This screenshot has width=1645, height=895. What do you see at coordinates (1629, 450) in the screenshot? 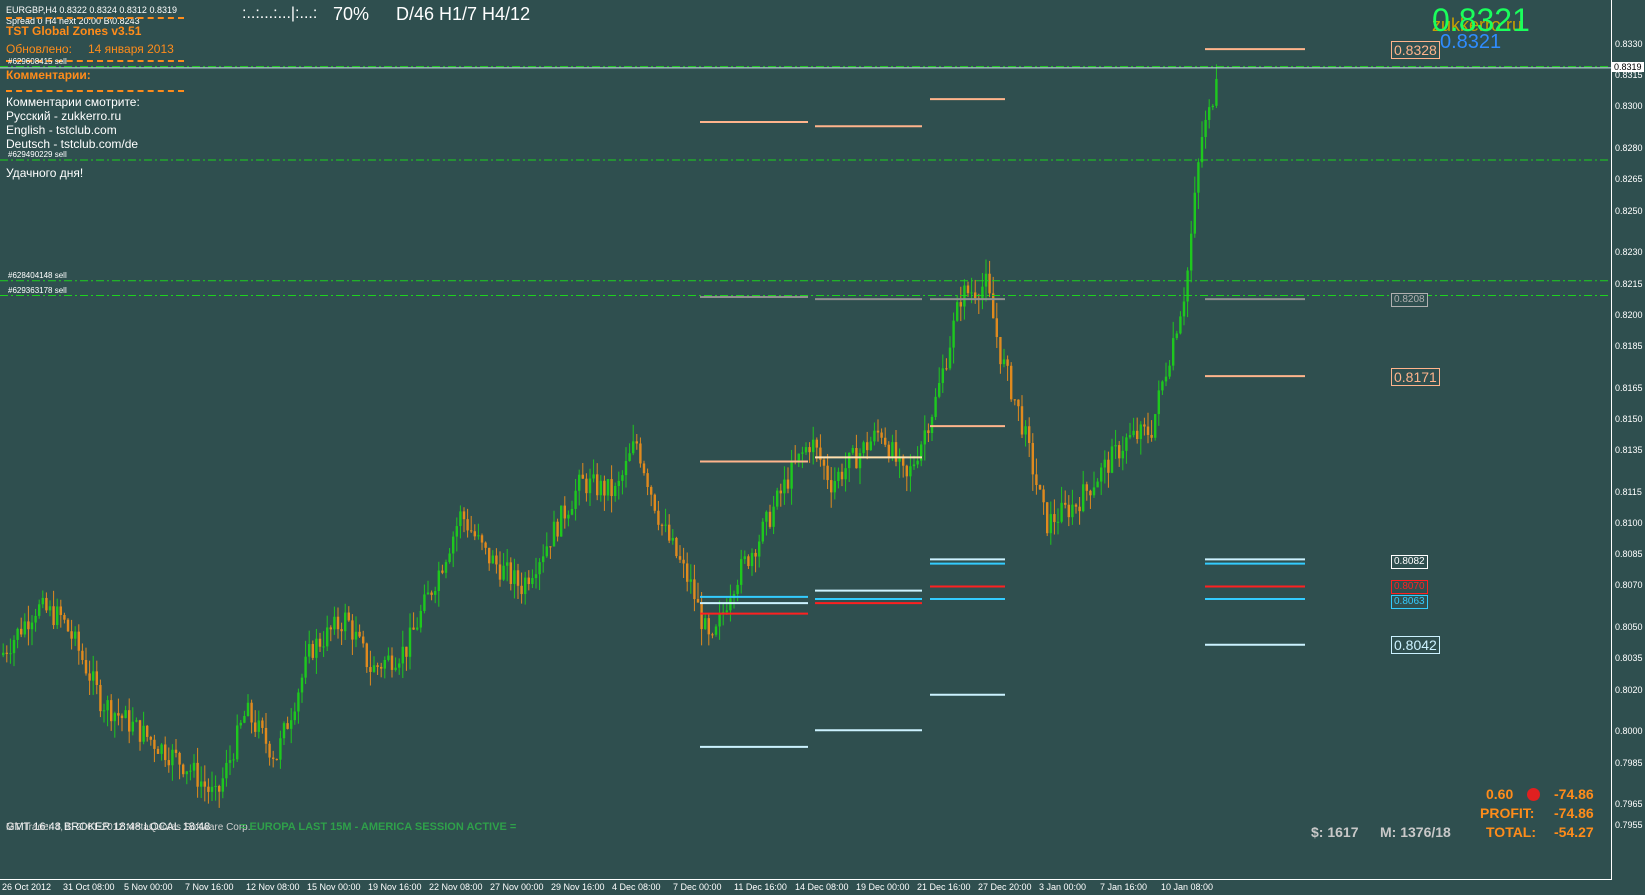
I see `price-tick: 0.8135` at bounding box center [1629, 450].